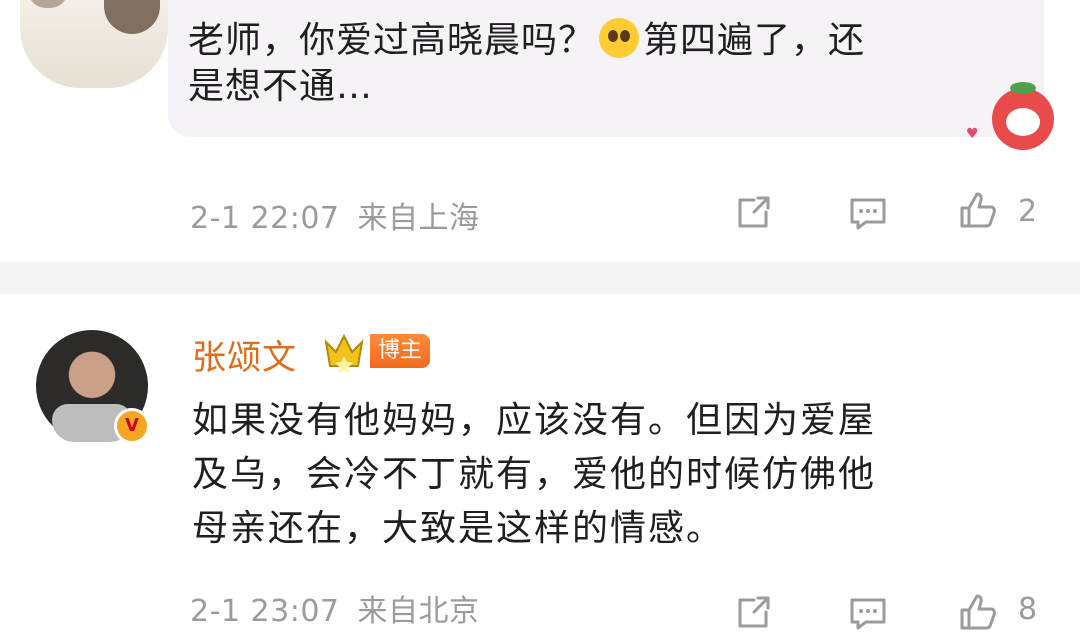 The image size is (1080, 634). I want to click on heart-icon: ♥, so click(972, 134).